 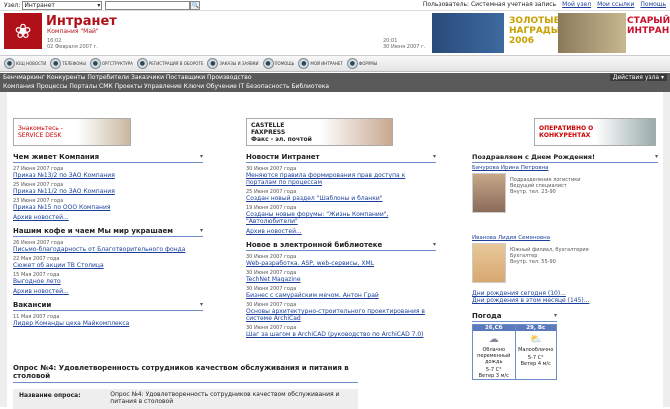 I want to click on news-link: Приказ №11/2 по ЗАО Компания, so click(x=108, y=191).